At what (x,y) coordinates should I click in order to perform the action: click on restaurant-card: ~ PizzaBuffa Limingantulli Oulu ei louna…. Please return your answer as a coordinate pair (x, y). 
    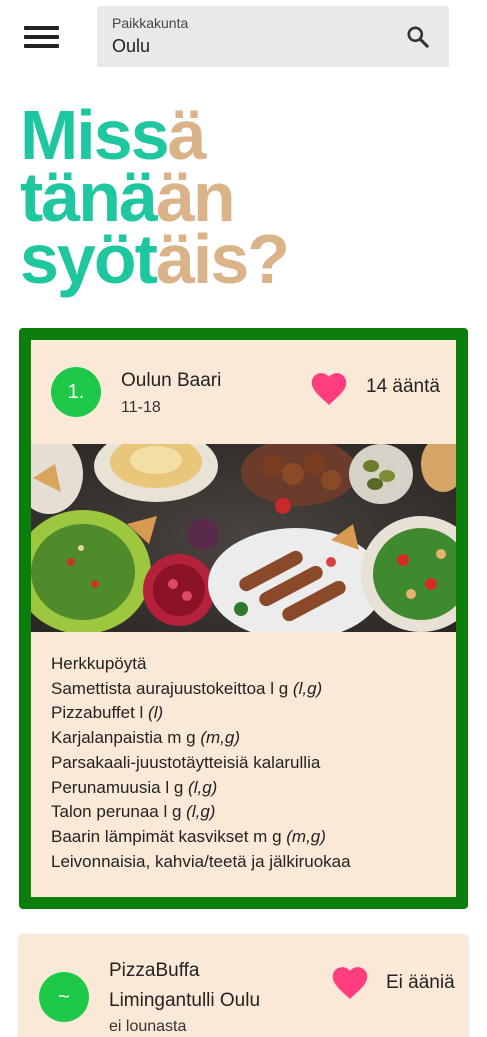
    Looking at the image, I should click on (243, 985).